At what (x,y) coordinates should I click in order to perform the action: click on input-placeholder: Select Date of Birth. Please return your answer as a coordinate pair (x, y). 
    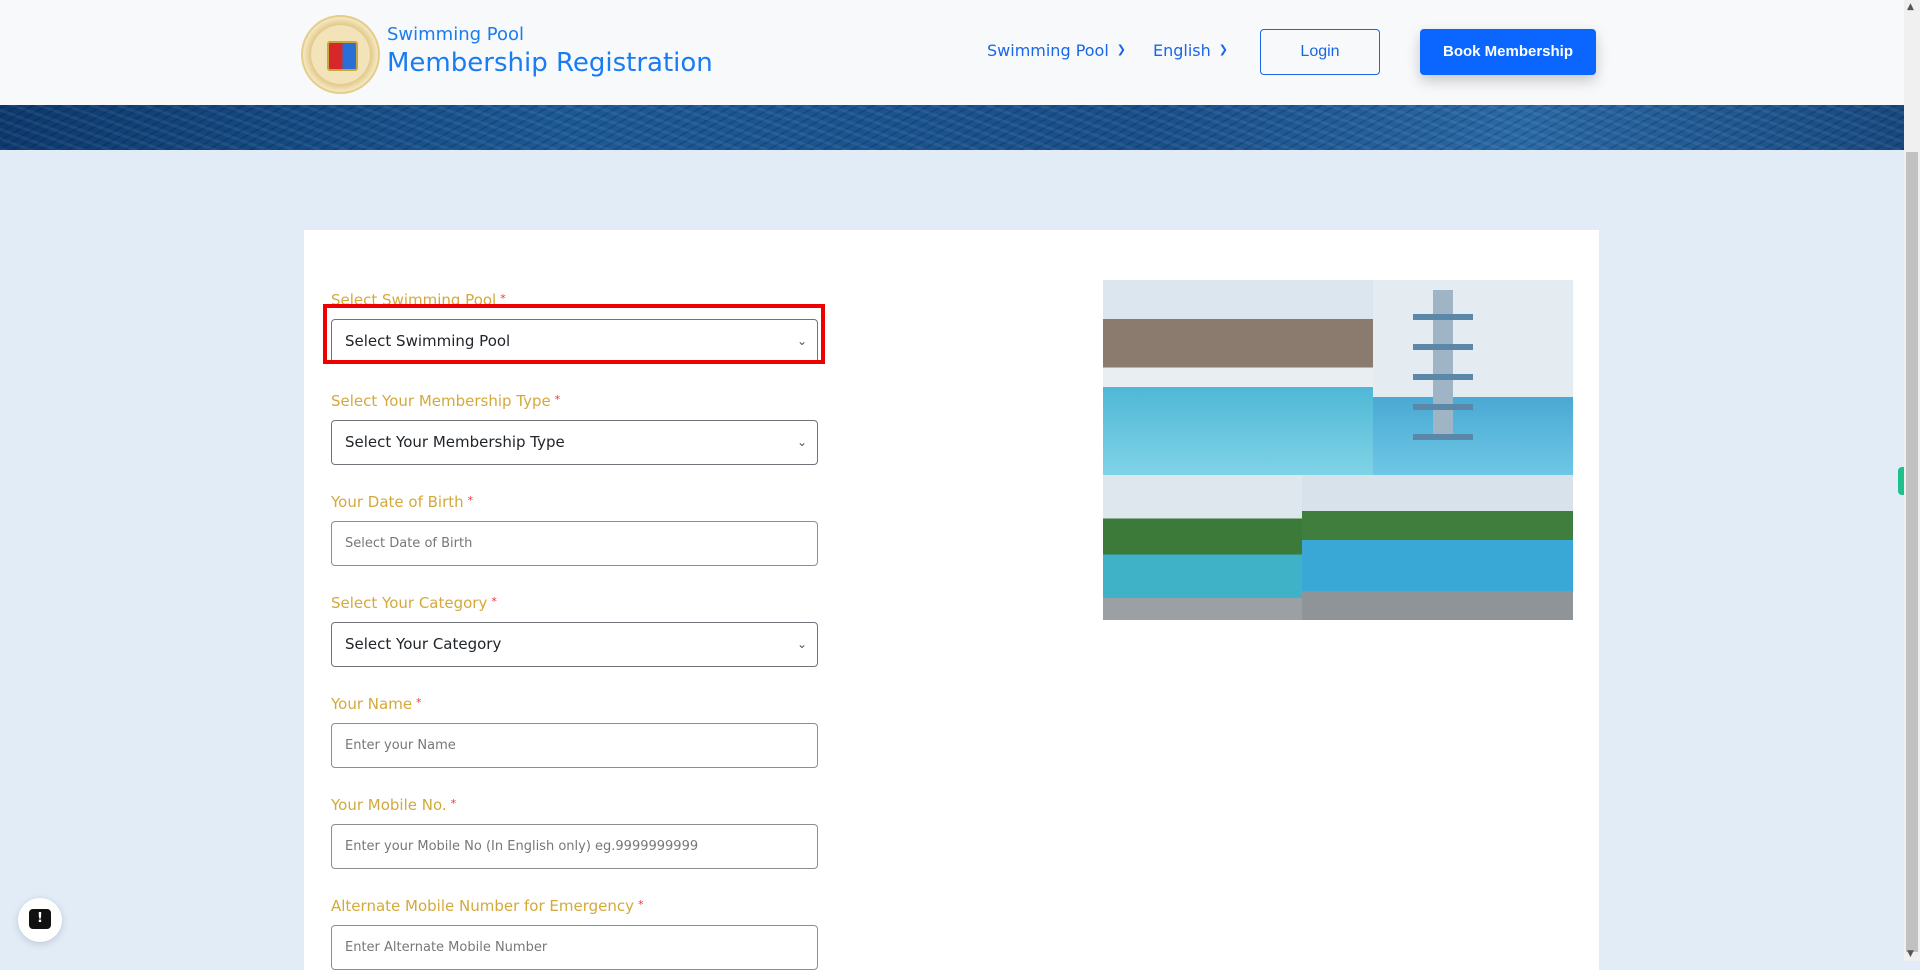
    Looking at the image, I should click on (409, 543).